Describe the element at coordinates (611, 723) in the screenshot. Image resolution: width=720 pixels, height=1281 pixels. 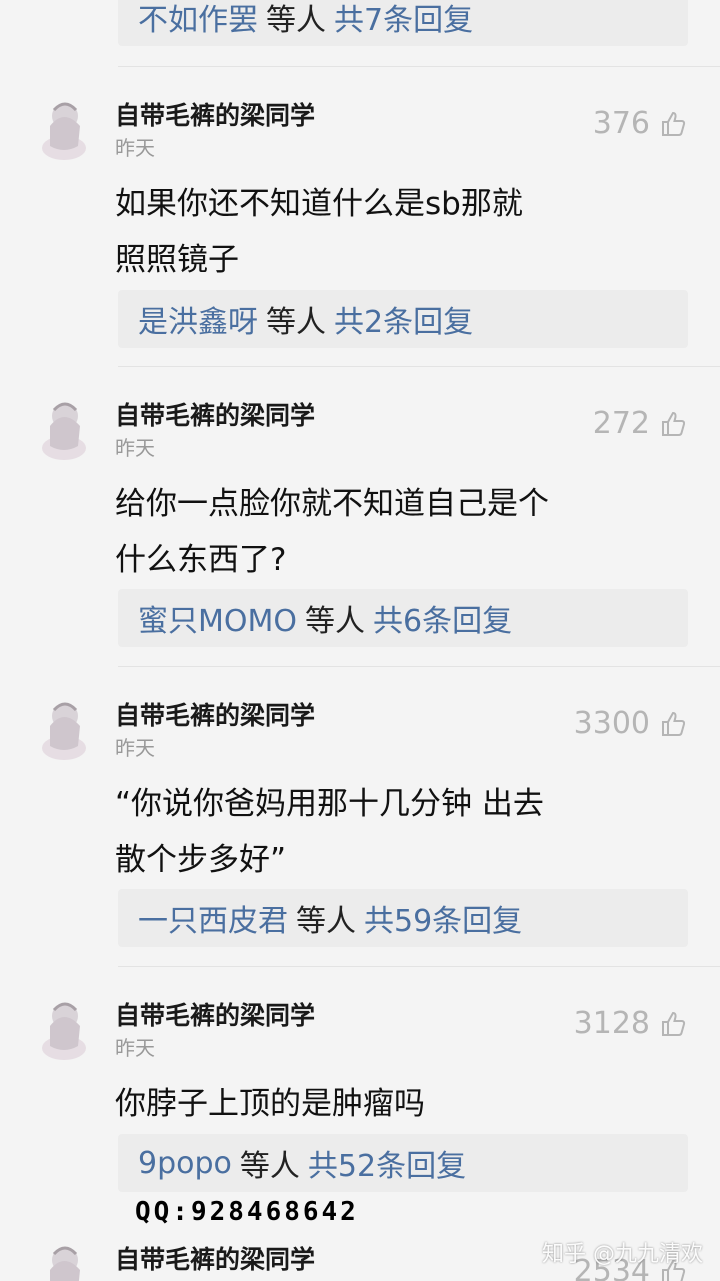
I see `like-count: 3300` at that location.